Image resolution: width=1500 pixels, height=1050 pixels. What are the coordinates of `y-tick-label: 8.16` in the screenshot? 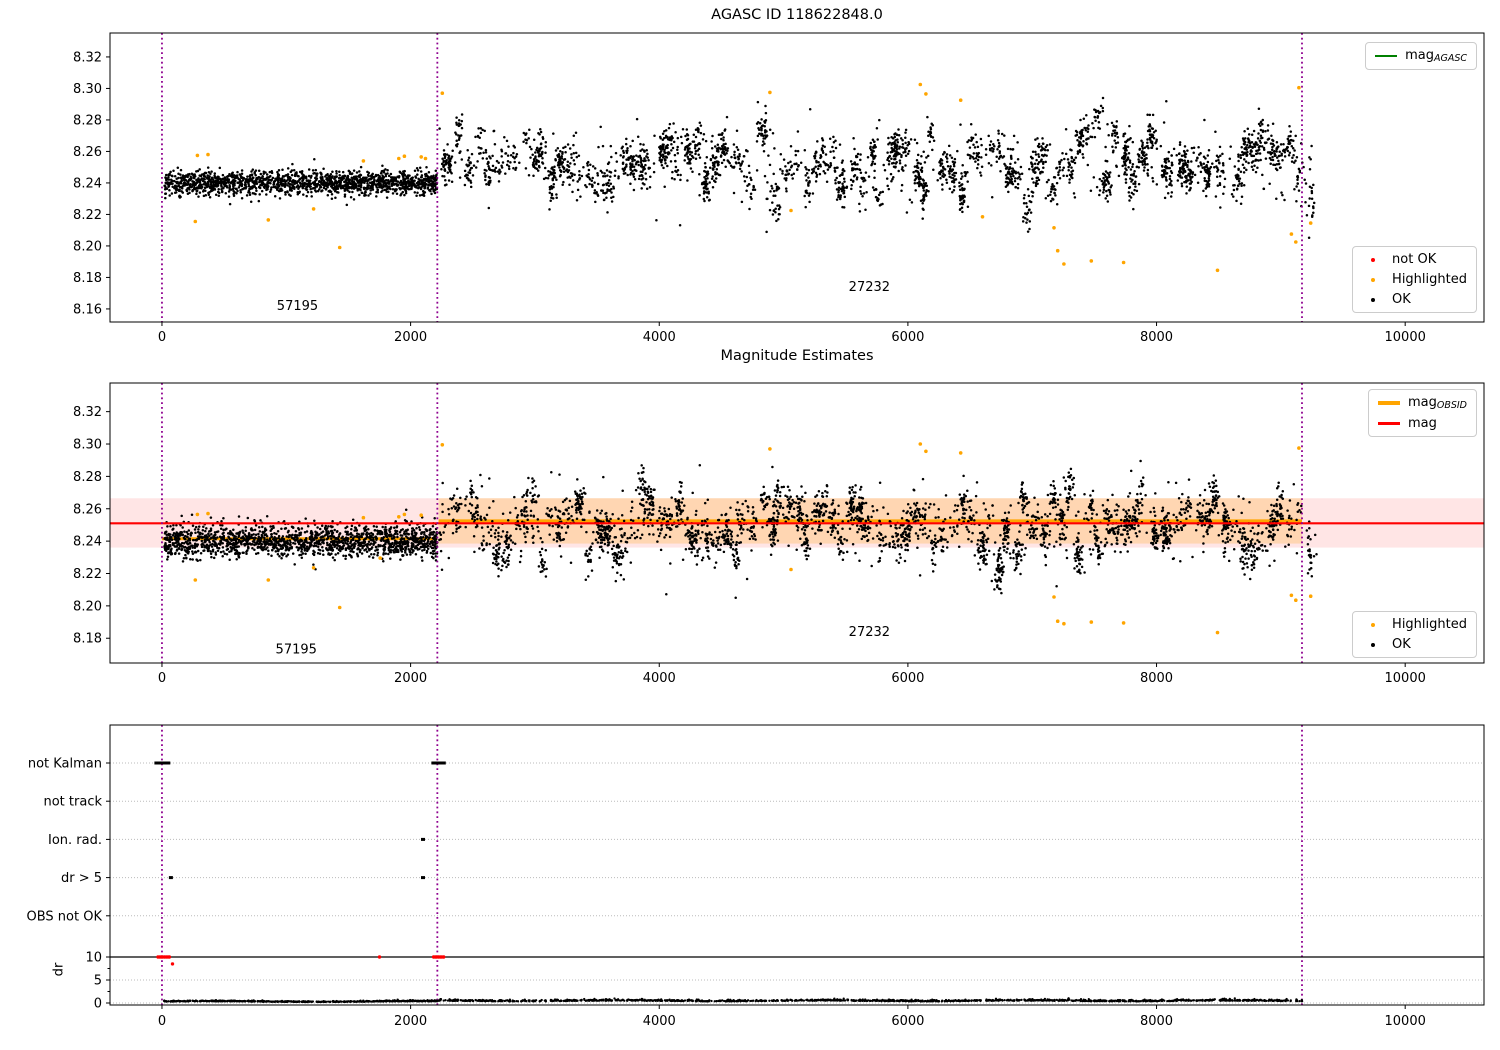 It's located at (87, 309).